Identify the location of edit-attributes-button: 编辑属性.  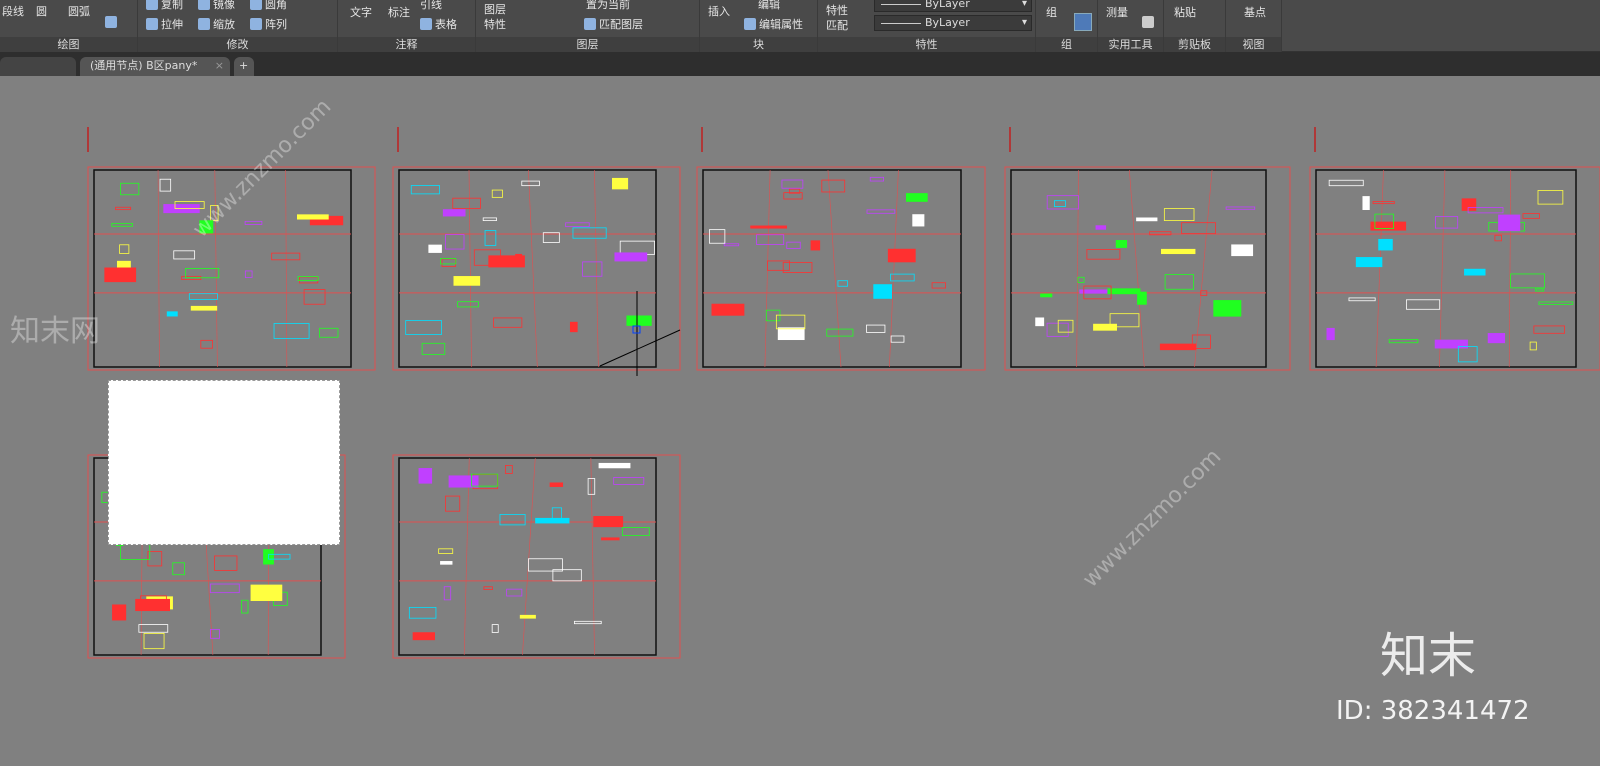
(773, 24).